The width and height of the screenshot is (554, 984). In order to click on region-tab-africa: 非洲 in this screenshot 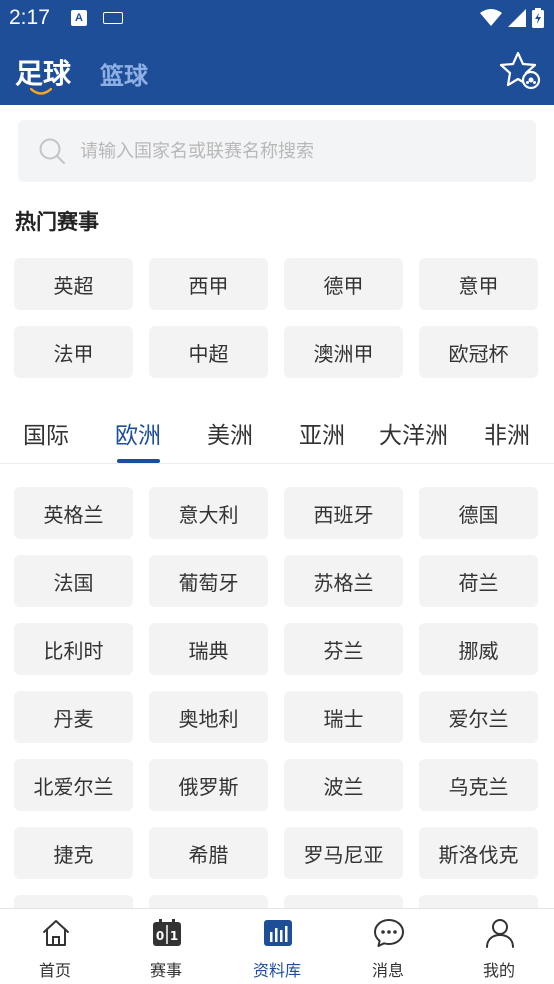, I will do `click(507, 433)`.